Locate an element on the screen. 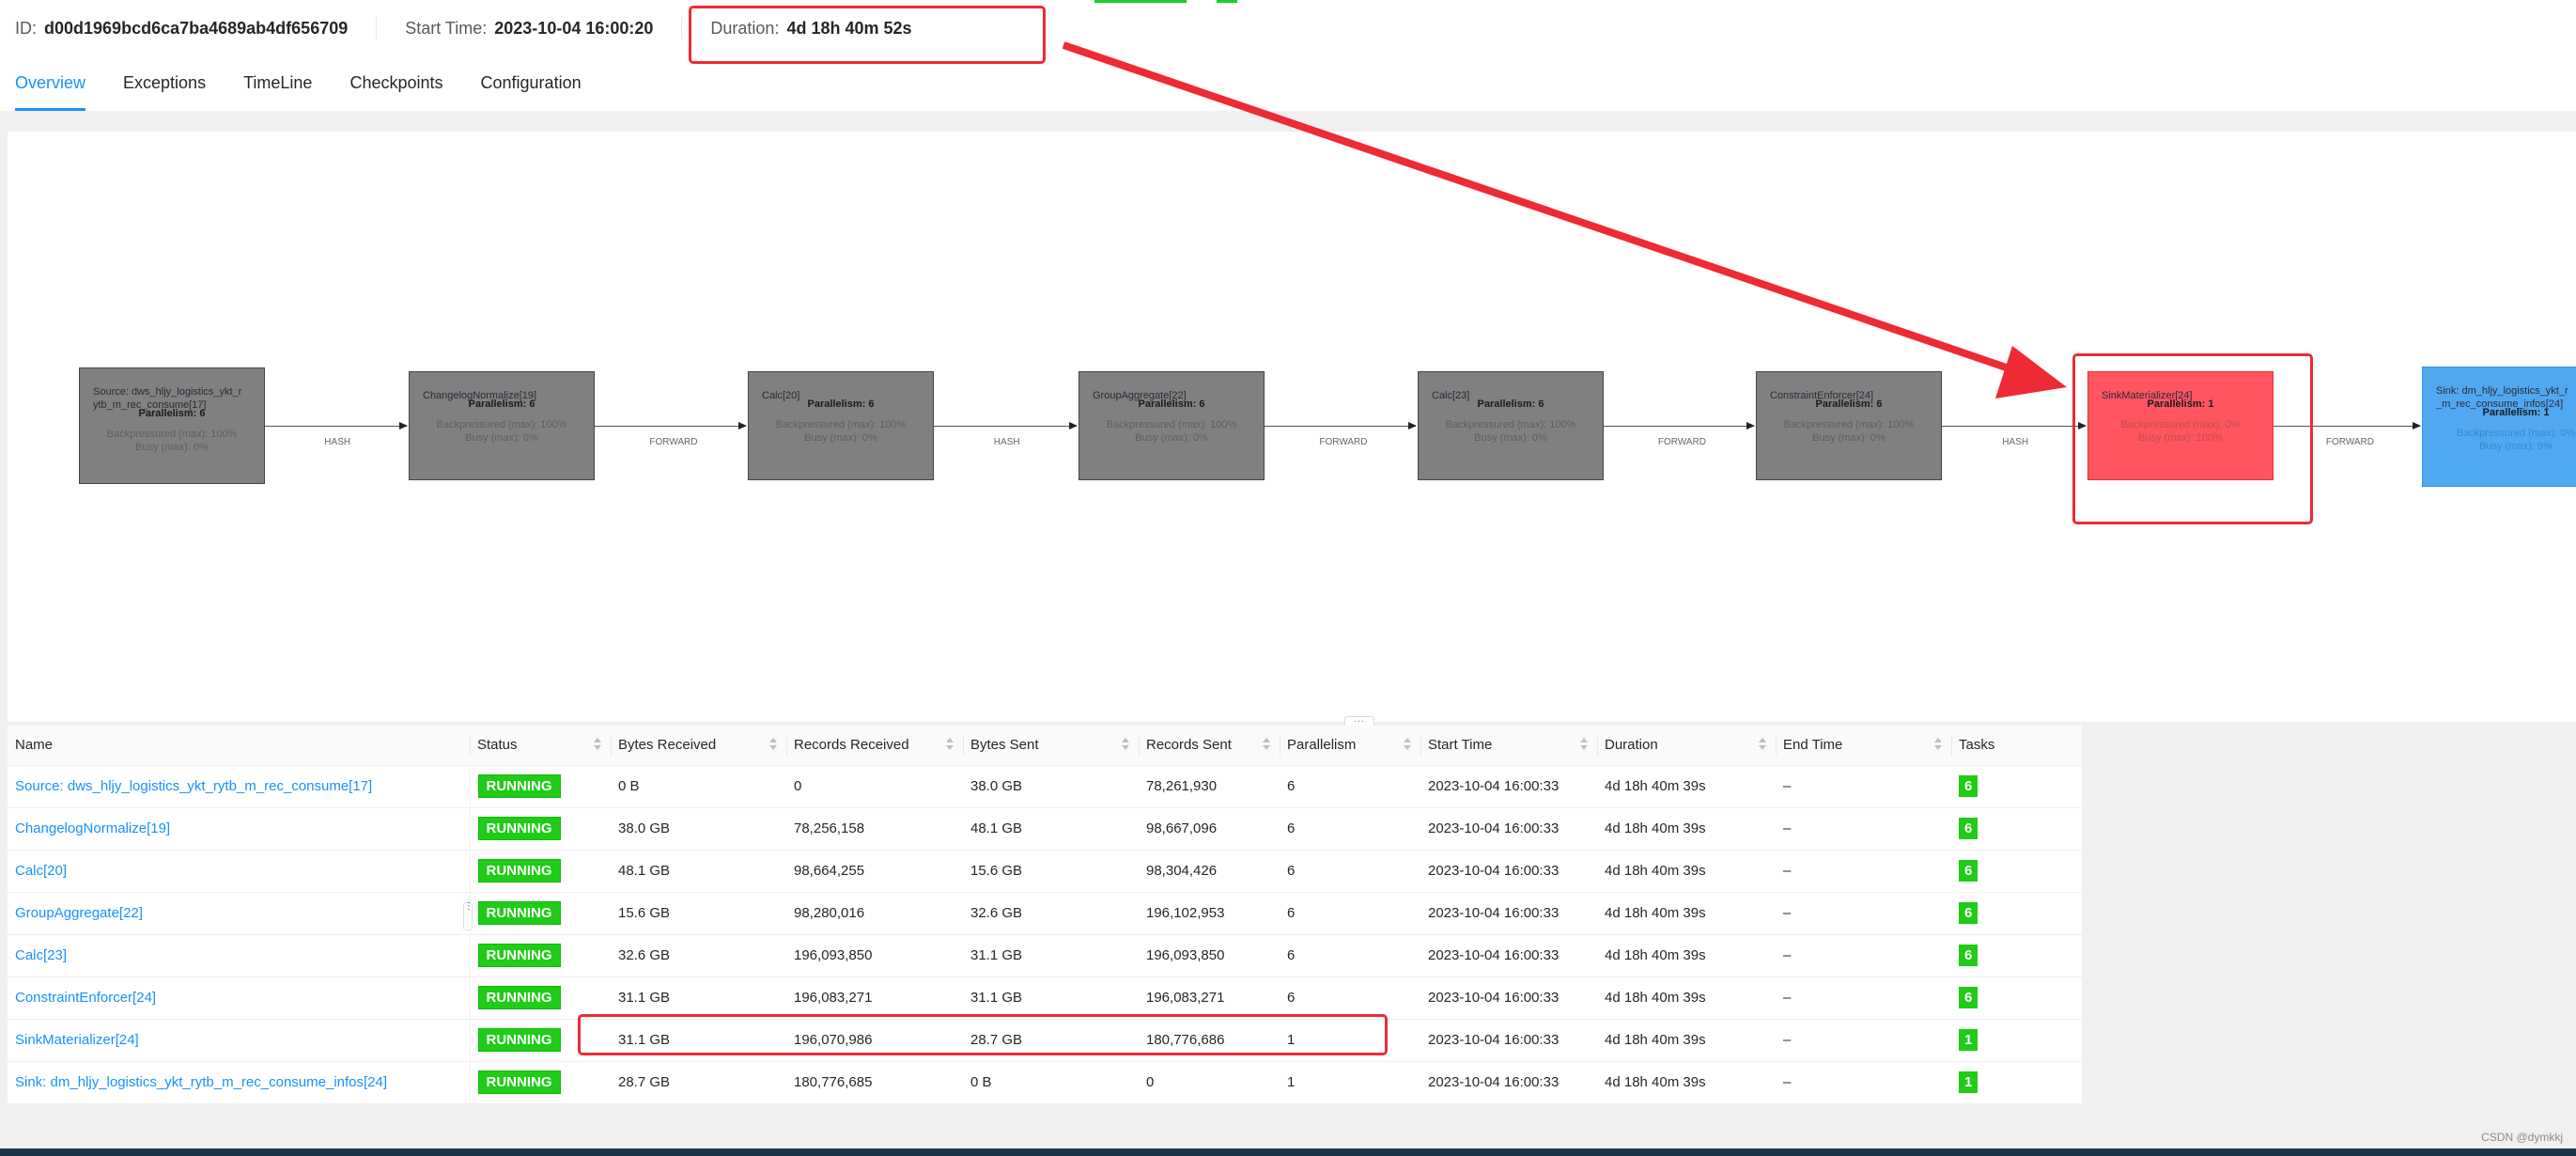 Image resolution: width=2576 pixels, height=1156 pixels. vertex-name-link: ChangelogNormalize[19] is located at coordinates (240, 829).